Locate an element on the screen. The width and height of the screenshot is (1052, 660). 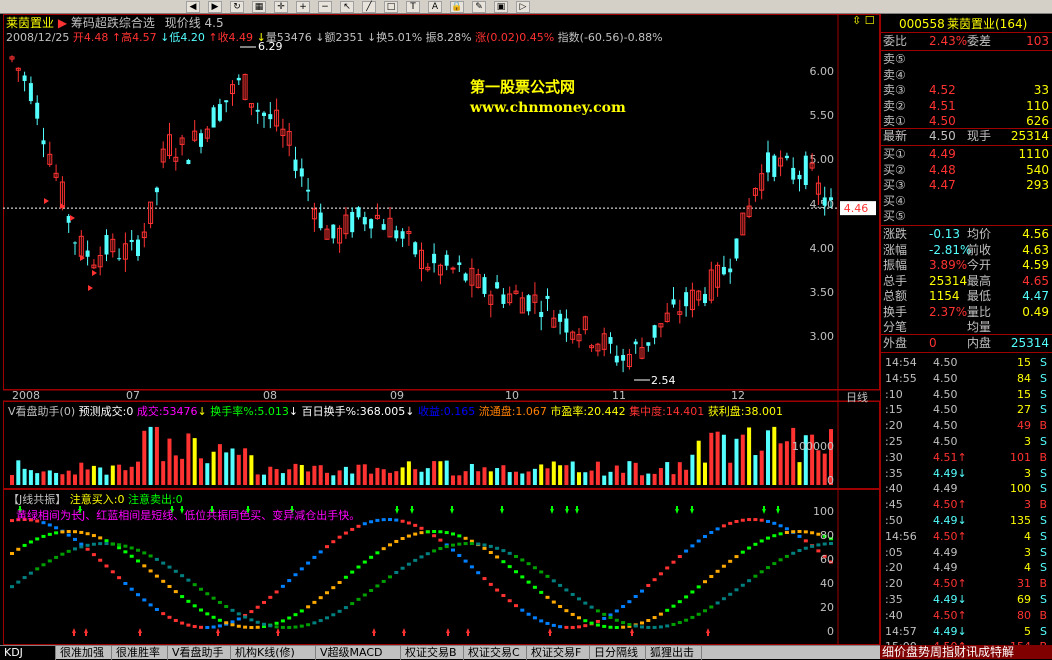
stock-header: 000558 莱茵置业(164) is located at coordinates (963, 24).